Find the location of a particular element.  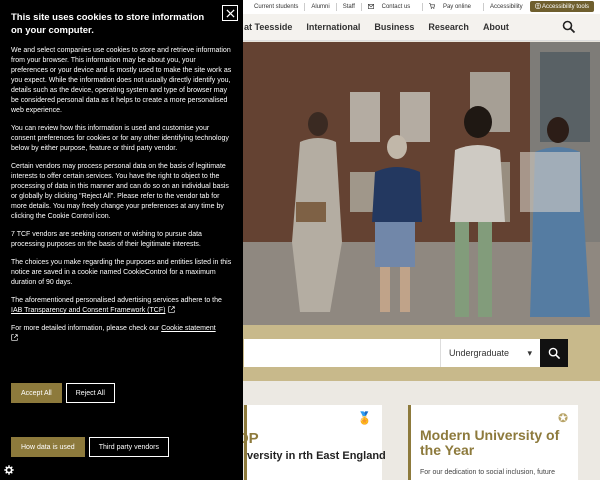

course-search-input is located at coordinates (342, 353).